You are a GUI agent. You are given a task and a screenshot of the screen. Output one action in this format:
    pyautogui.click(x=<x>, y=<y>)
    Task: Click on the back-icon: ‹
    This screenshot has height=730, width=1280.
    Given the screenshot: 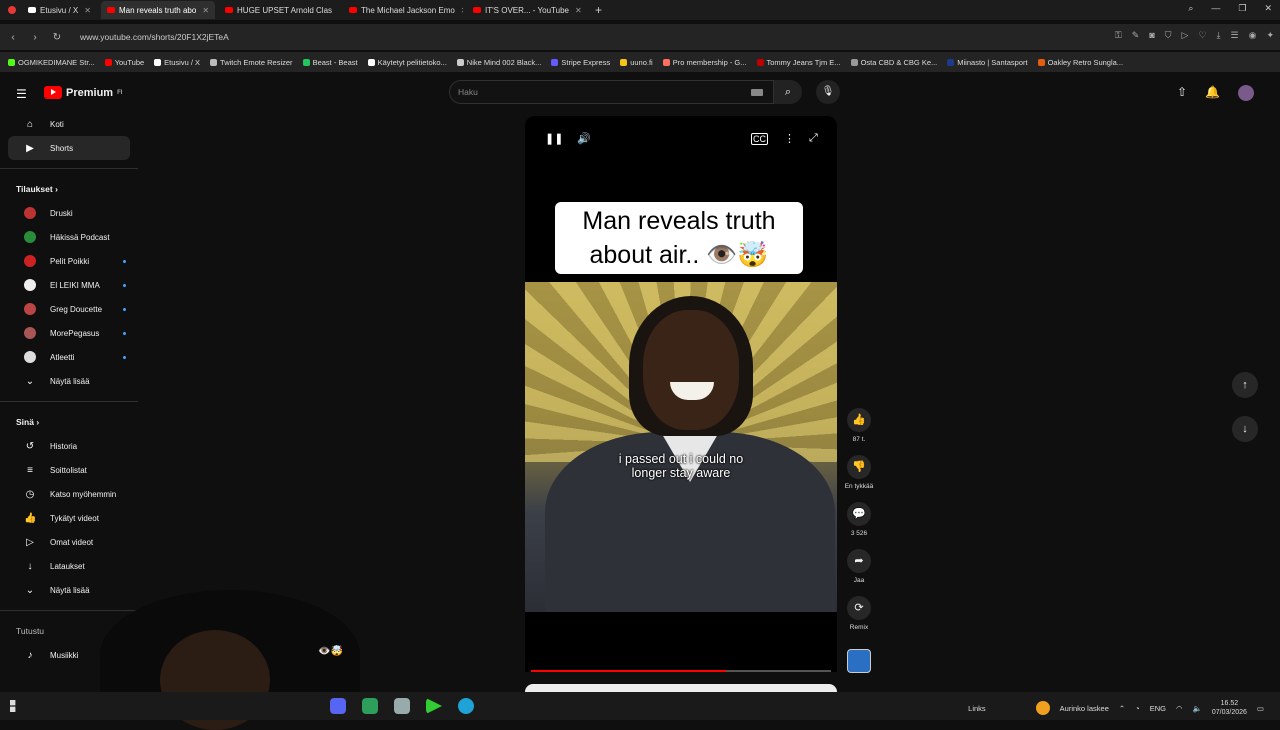 What is the action you would take?
    pyautogui.click(x=13, y=37)
    